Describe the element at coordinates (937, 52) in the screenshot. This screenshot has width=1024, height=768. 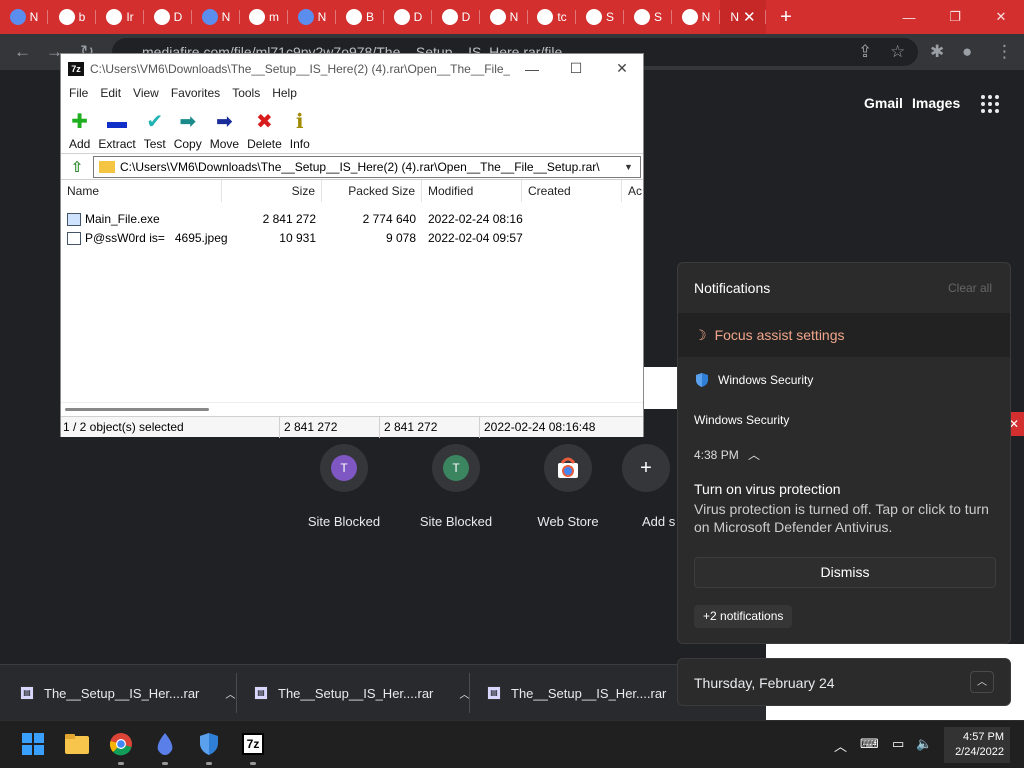
I see `extensions-icon: ✱` at that location.